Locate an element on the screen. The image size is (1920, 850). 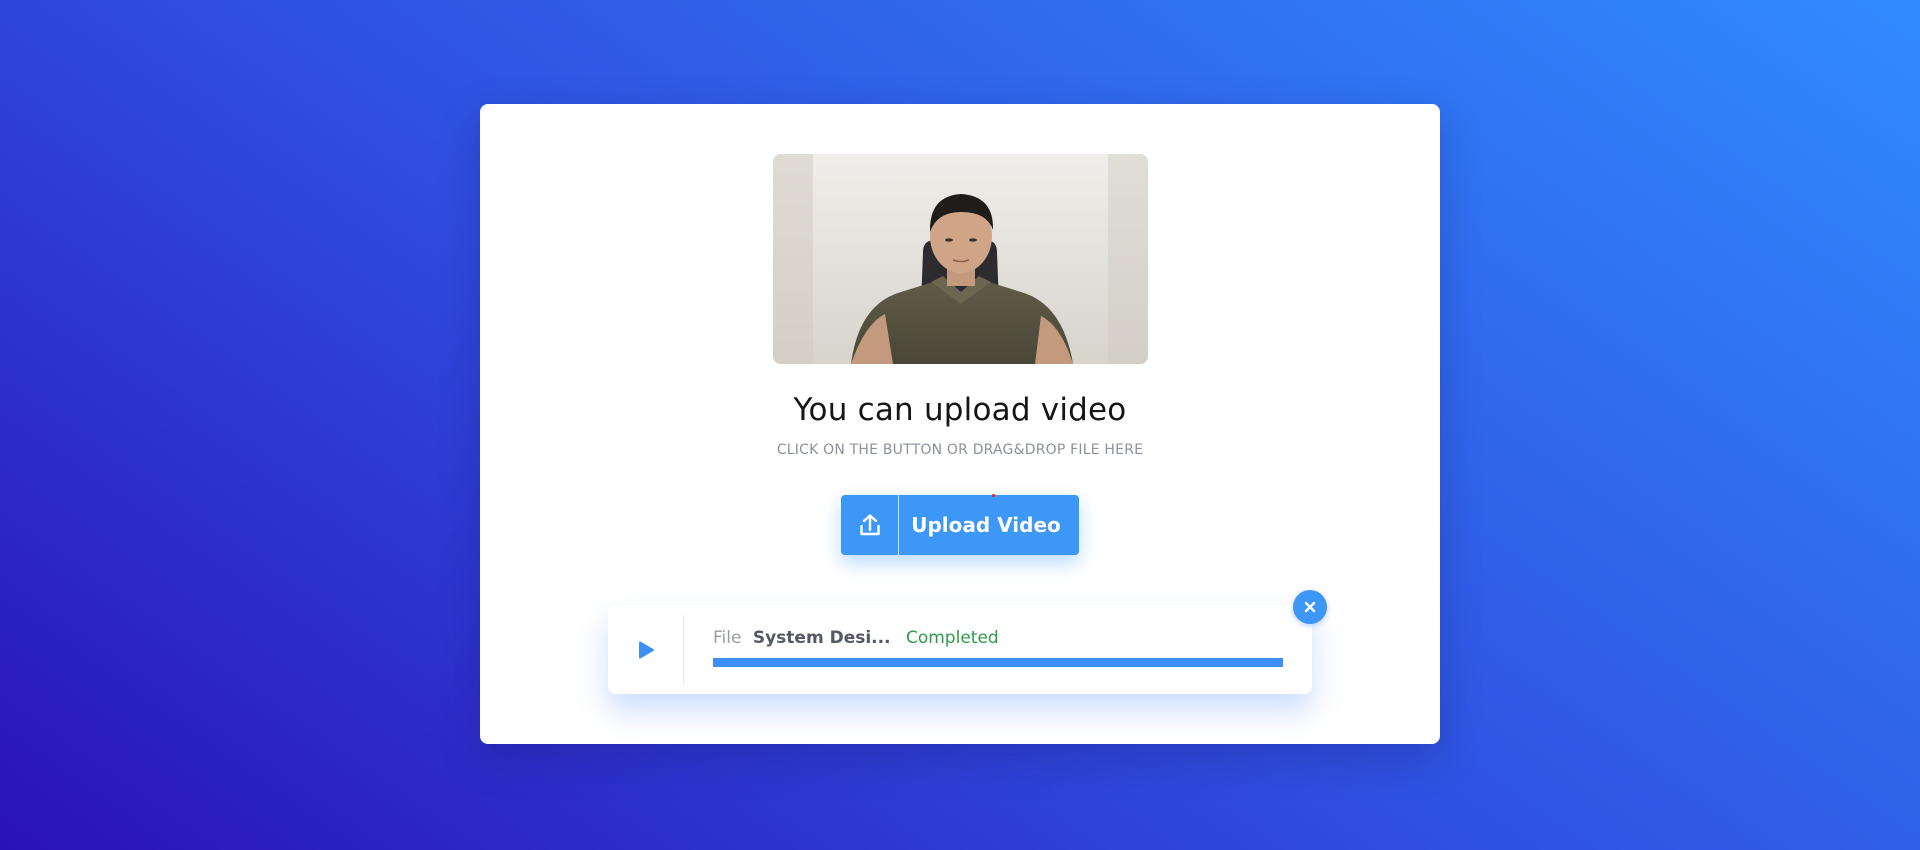
play-icon is located at coordinates (646, 649).